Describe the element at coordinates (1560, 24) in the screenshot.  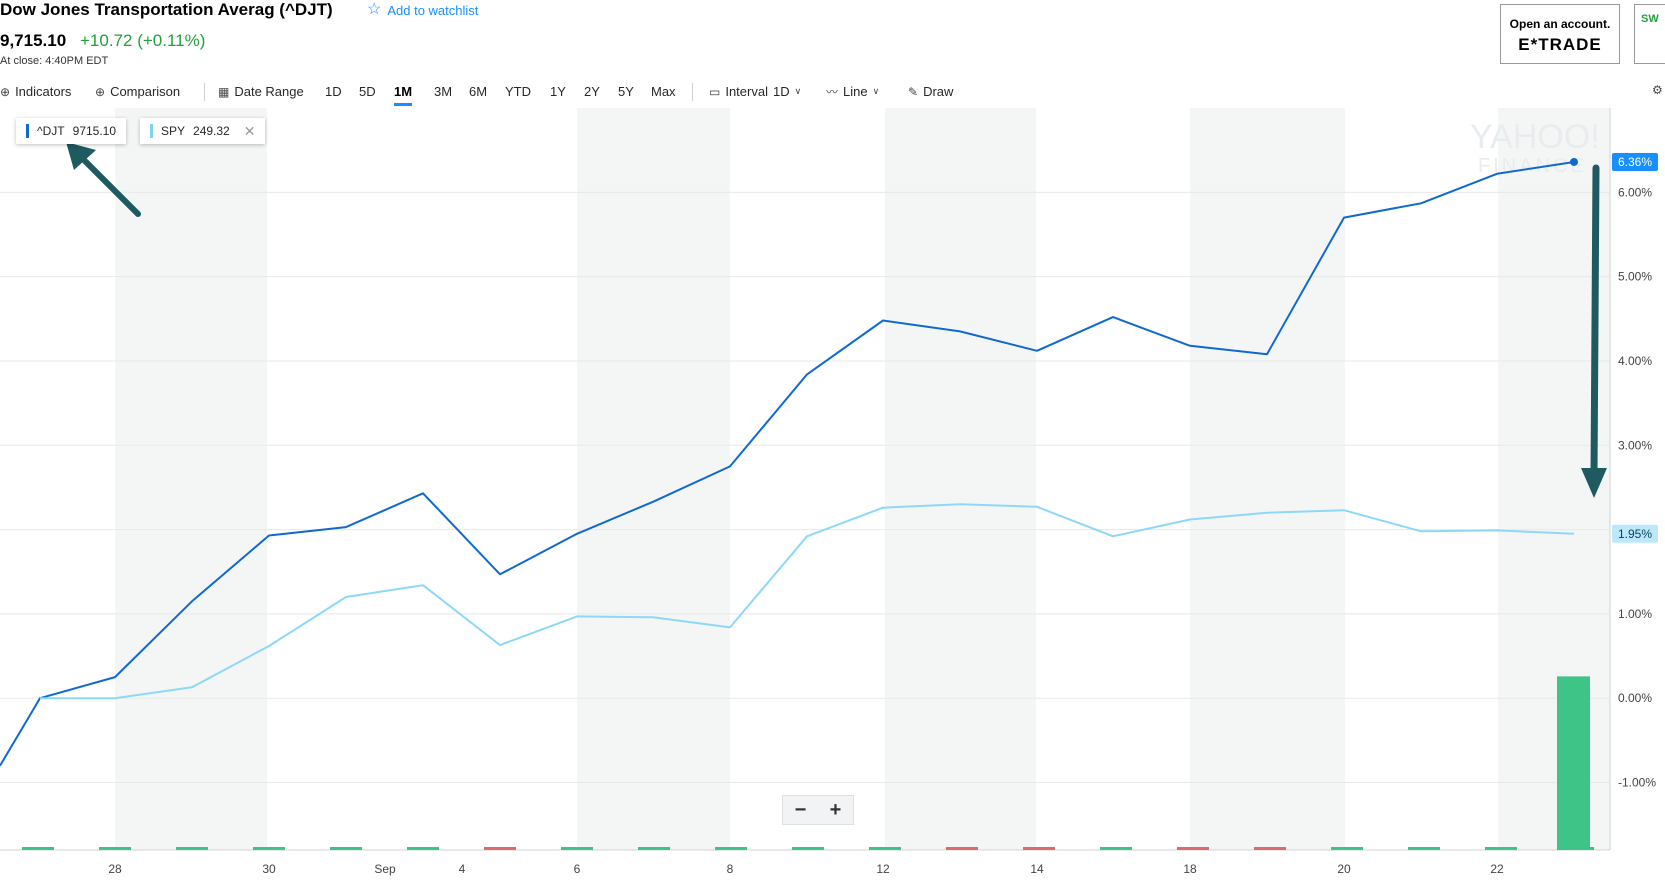
I see `ad-tagline: Open an account.` at that location.